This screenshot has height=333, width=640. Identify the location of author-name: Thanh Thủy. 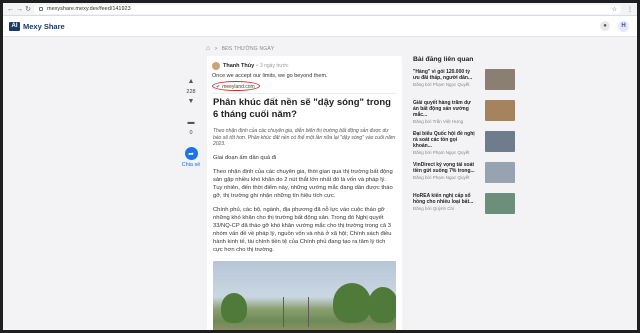
(238, 66).